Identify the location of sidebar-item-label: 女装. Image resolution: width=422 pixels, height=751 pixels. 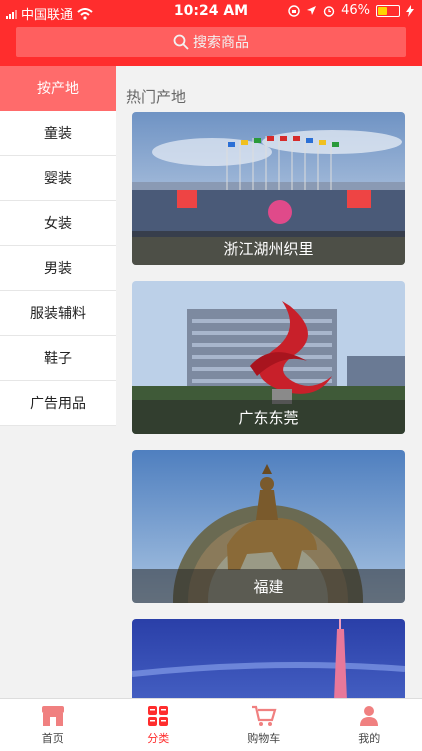
(58, 223).